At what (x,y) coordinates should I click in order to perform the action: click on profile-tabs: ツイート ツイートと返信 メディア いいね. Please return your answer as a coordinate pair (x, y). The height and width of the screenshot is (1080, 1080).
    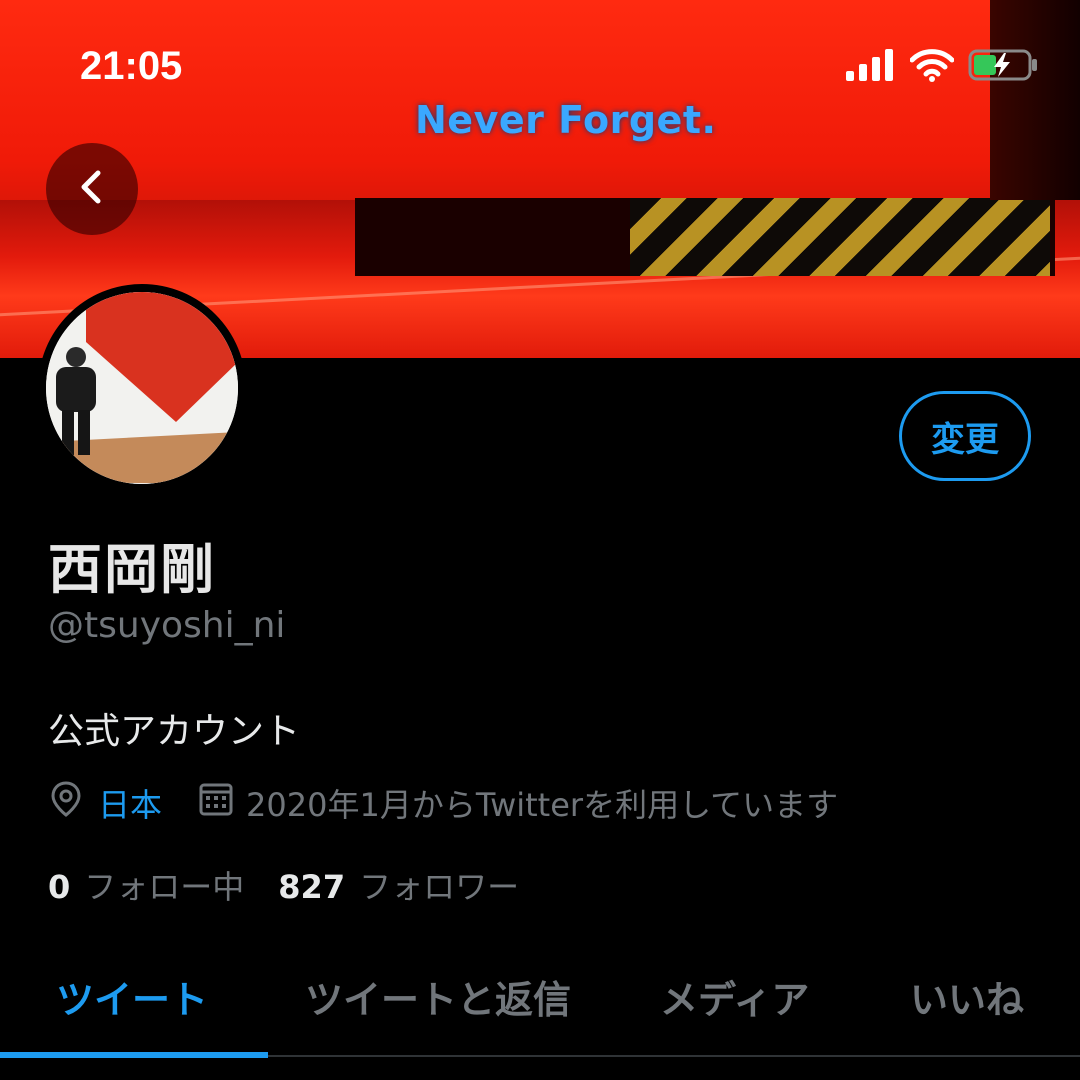
    Looking at the image, I should click on (540, 1001).